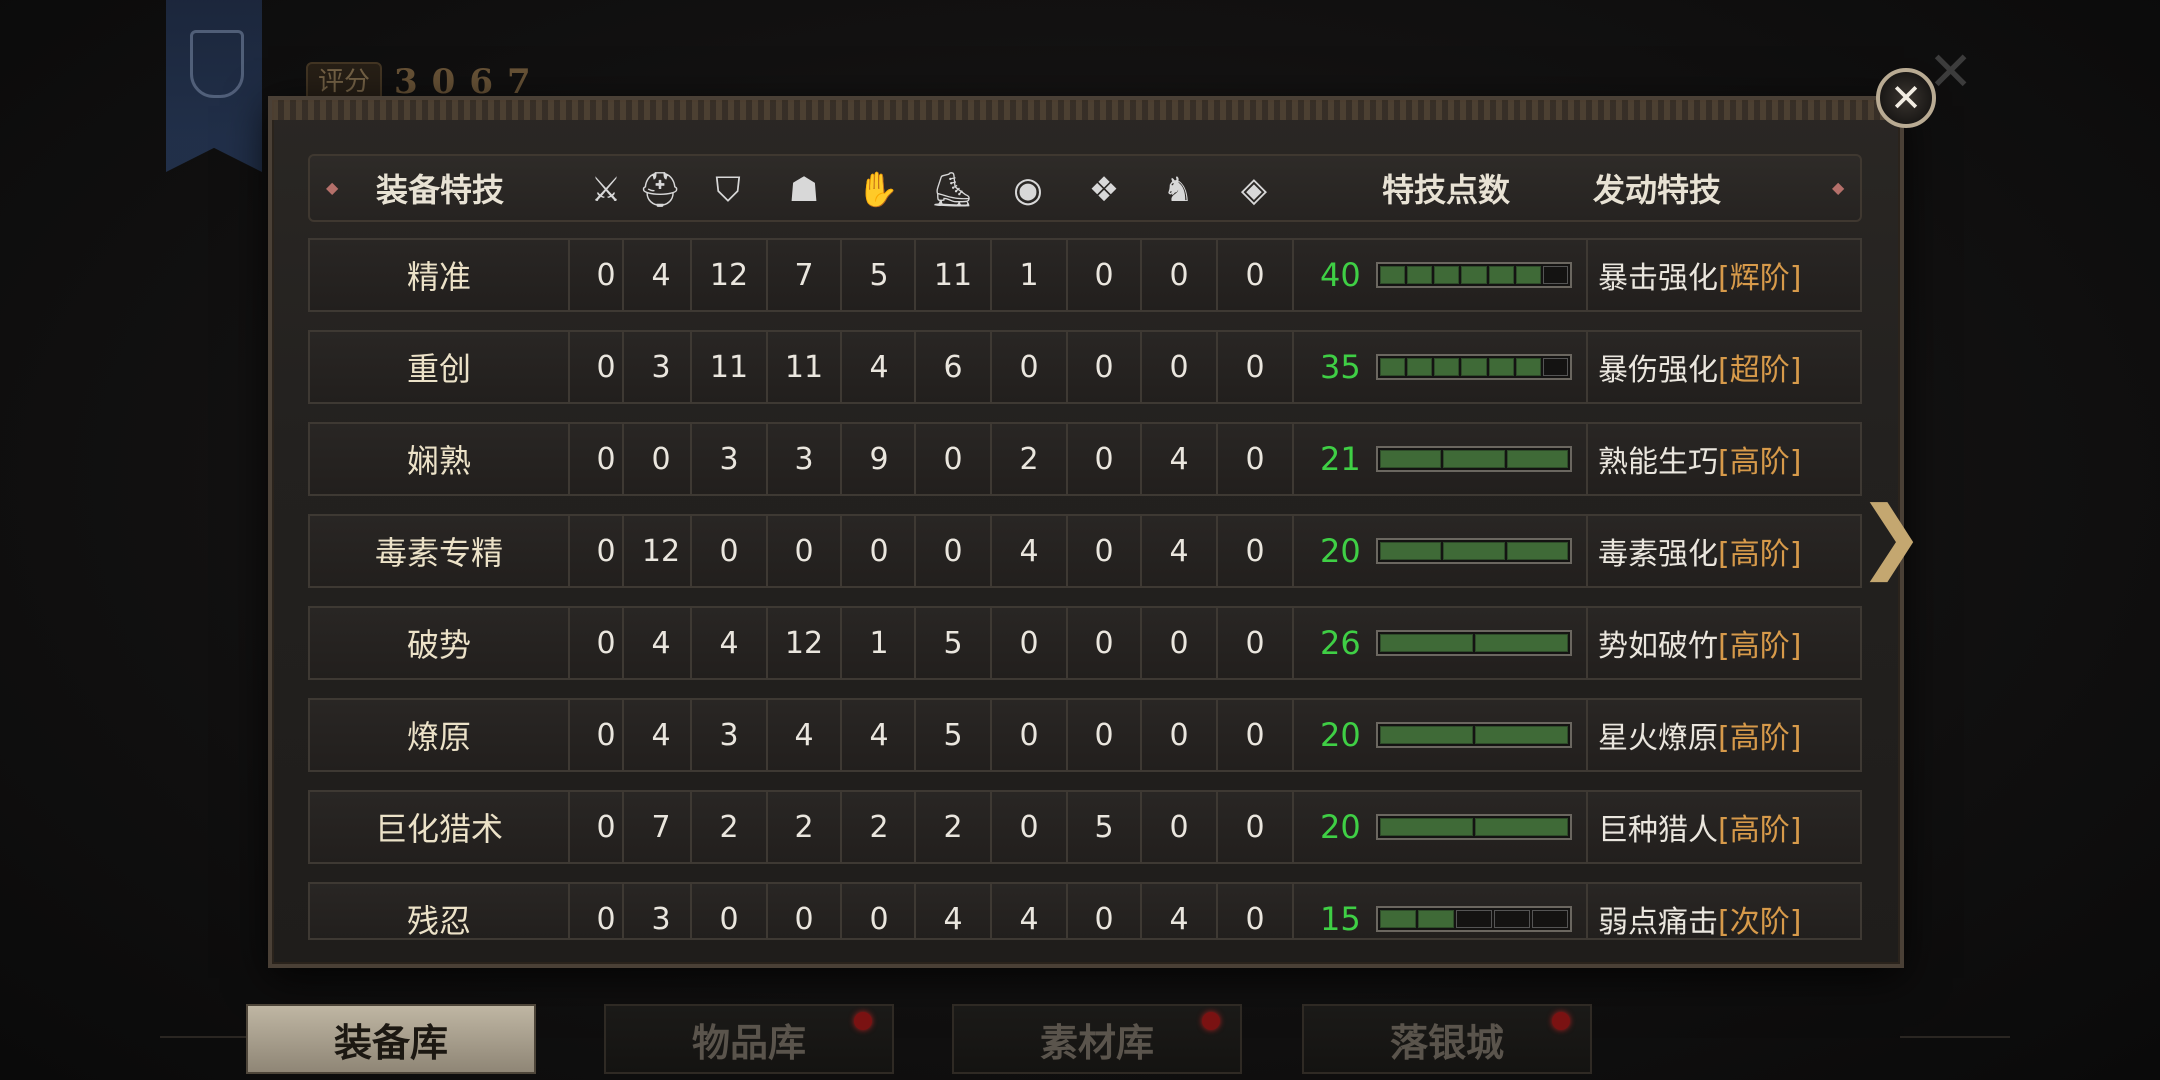 This screenshot has height=1080, width=2160. What do you see at coordinates (1104, 190) in the screenshot?
I see `pendant-icon: ❖` at bounding box center [1104, 190].